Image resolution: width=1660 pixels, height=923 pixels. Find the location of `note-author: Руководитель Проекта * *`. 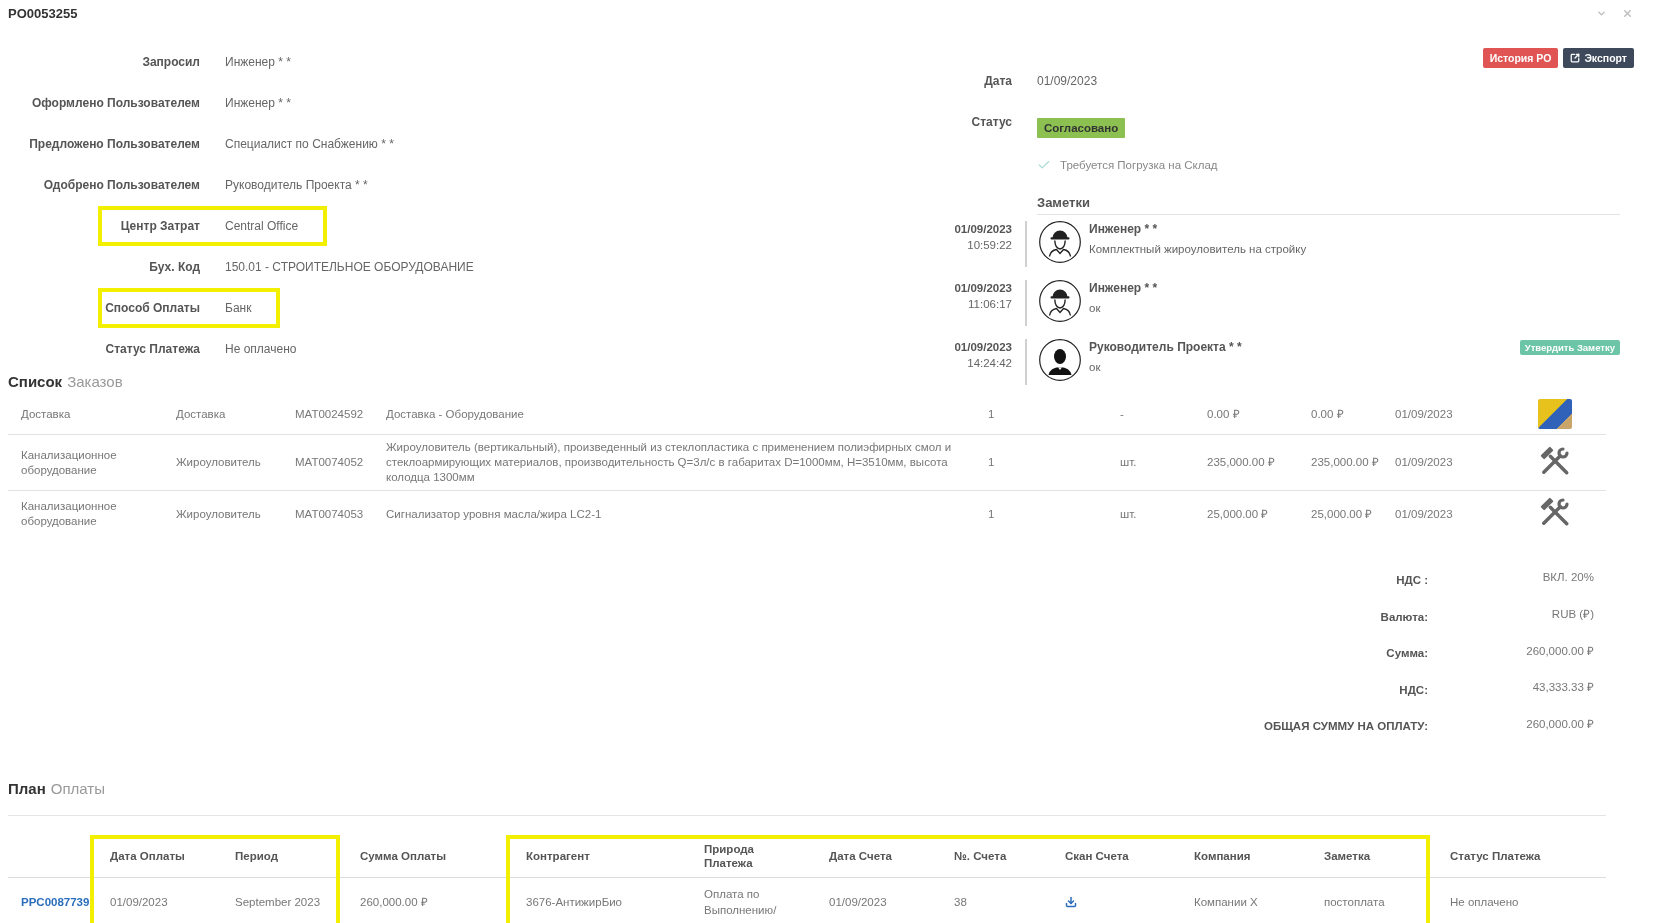

note-author: Руководитель Проекта * * is located at coordinates (1165, 347).